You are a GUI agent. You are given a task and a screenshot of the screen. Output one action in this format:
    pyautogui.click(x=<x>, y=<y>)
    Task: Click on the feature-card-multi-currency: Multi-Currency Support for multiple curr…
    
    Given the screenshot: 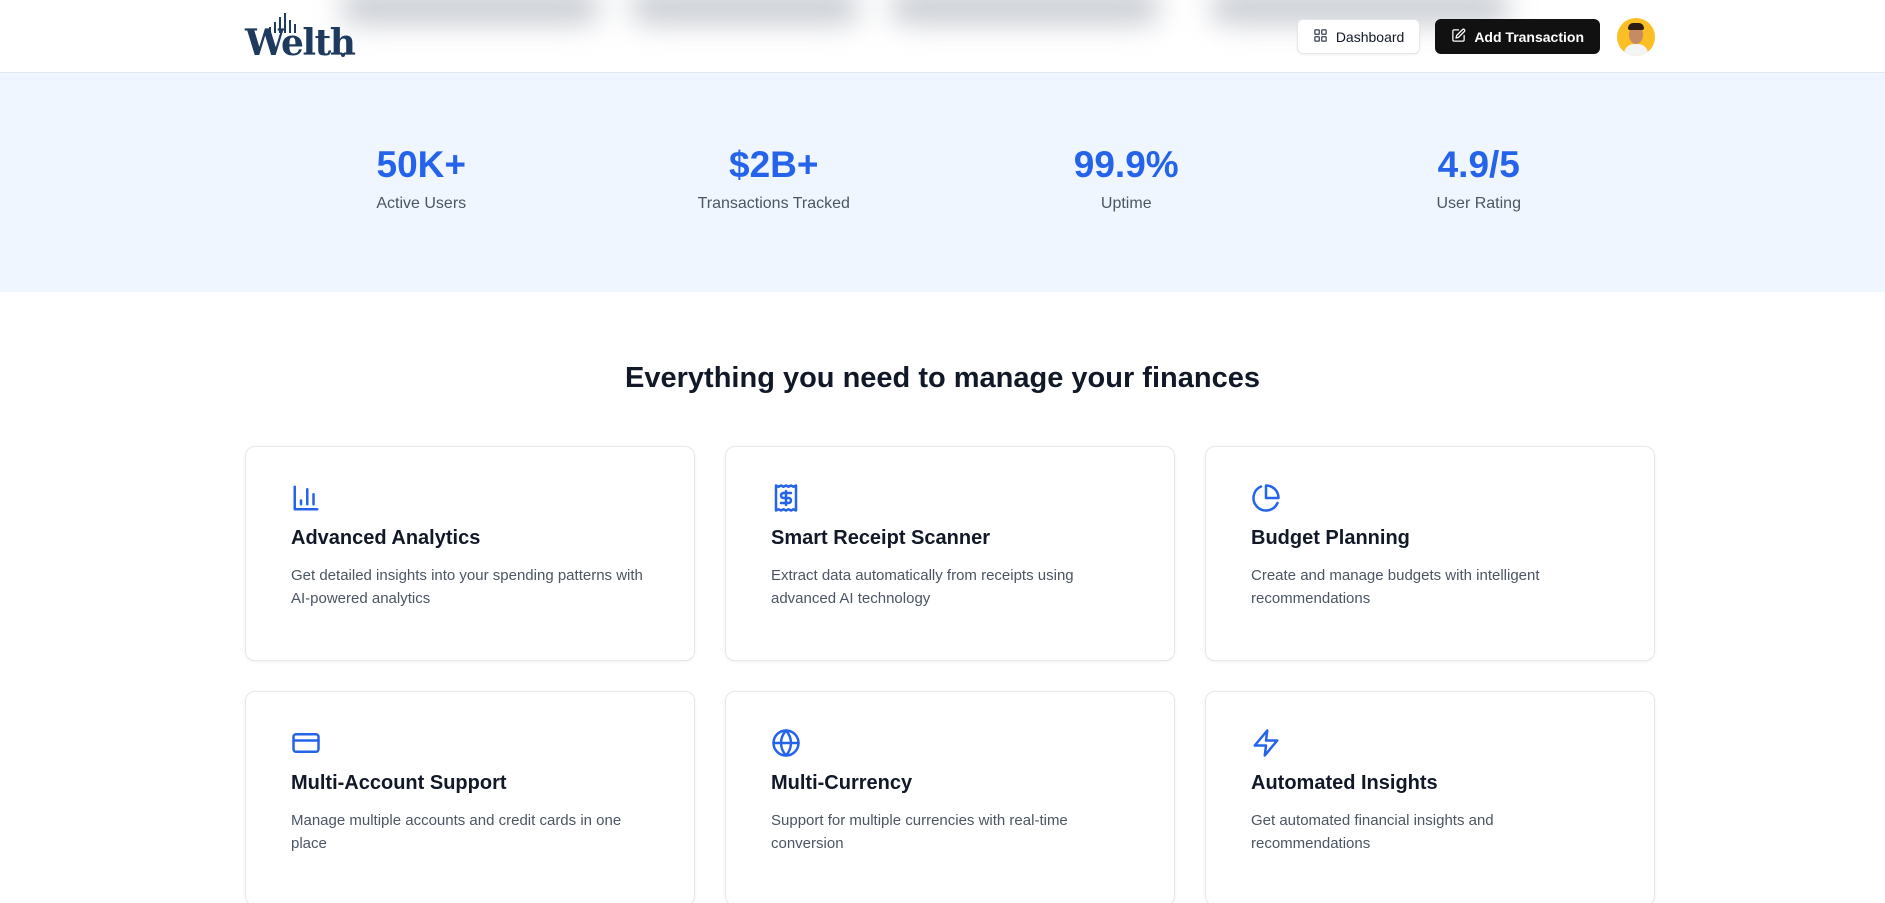 What is the action you would take?
    pyautogui.click(x=950, y=797)
    